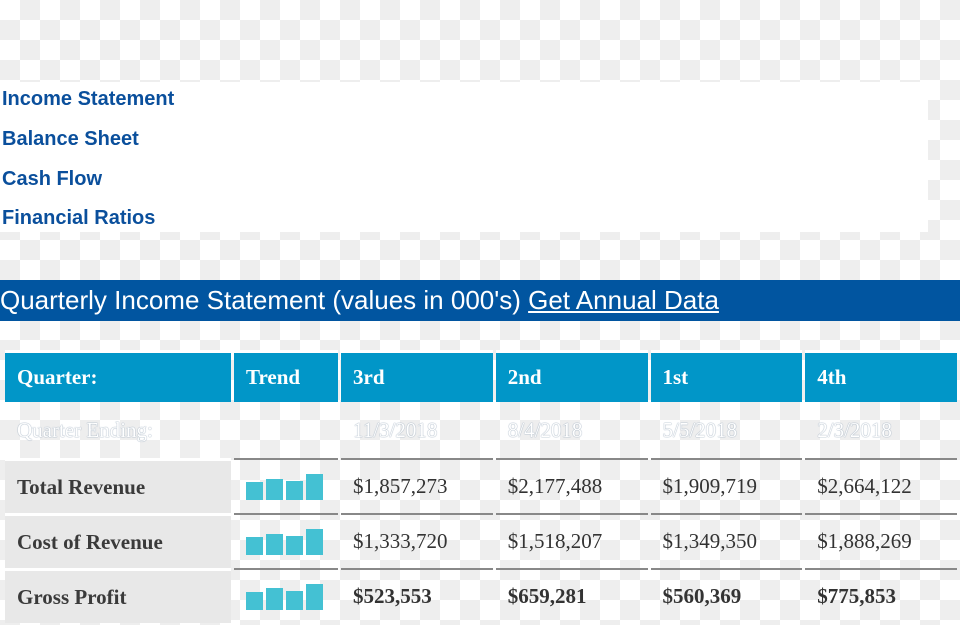  What do you see at coordinates (571, 376) in the screenshot?
I see `column-header: 2nd` at bounding box center [571, 376].